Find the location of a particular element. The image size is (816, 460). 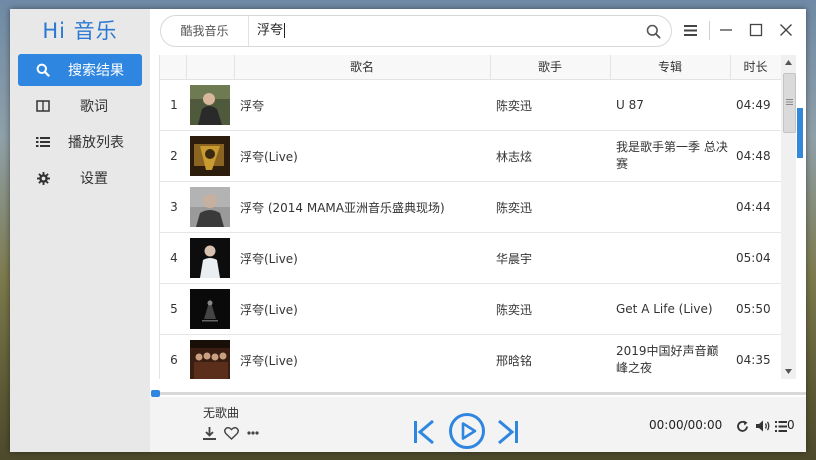

results-scrollbar is located at coordinates (788, 217).